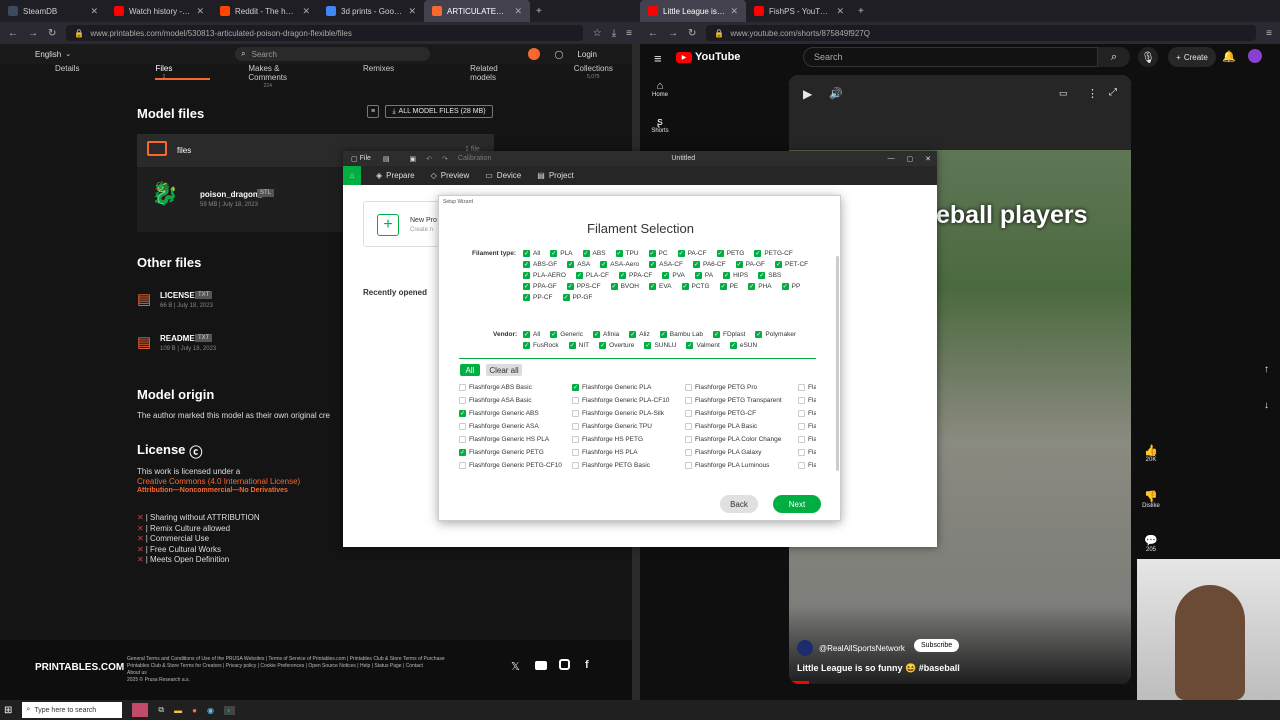 This screenshot has width=1280, height=720. What do you see at coordinates (229, 710) in the screenshot?
I see `bambu-studio-icon: ◐` at bounding box center [229, 710].